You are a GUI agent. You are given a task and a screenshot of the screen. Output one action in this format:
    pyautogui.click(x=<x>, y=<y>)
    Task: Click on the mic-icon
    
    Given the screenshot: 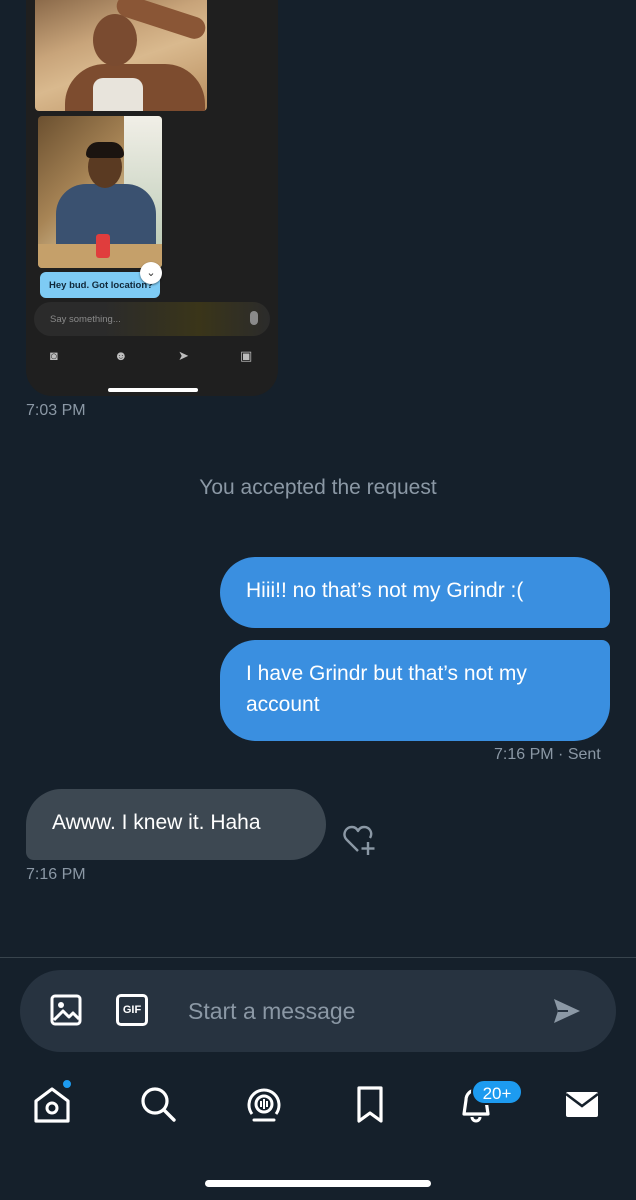 What is the action you would take?
    pyautogui.click(x=254, y=318)
    